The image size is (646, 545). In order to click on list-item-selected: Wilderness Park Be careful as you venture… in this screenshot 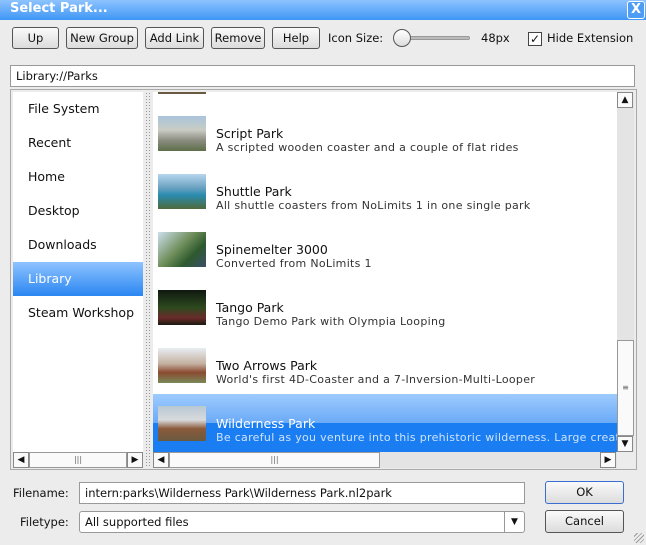, I will do `click(385, 423)`.